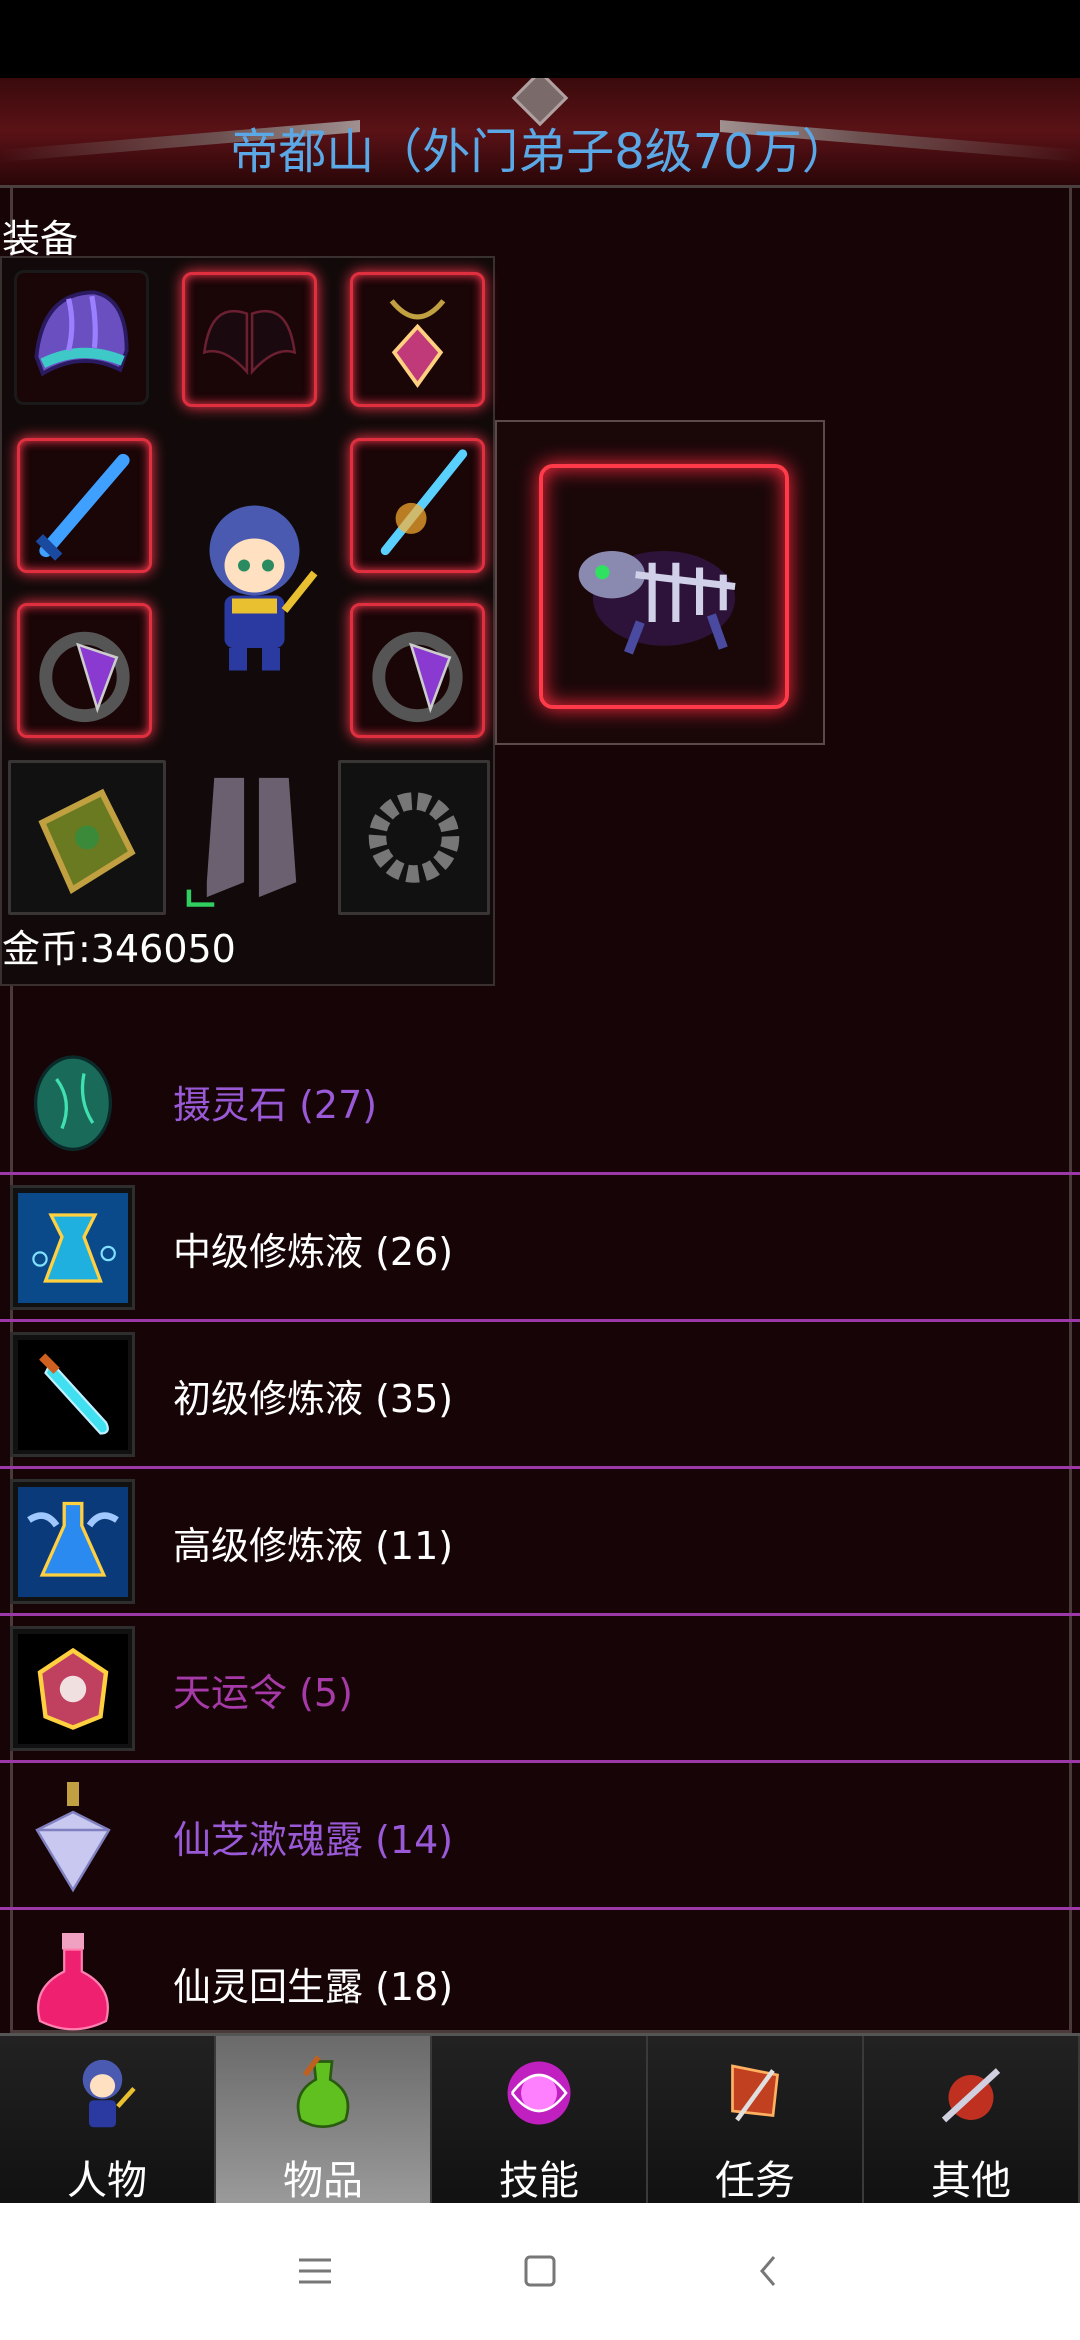 The height and width of the screenshot is (2340, 1080). I want to click on tab-label: 任务, so click(755, 2181).